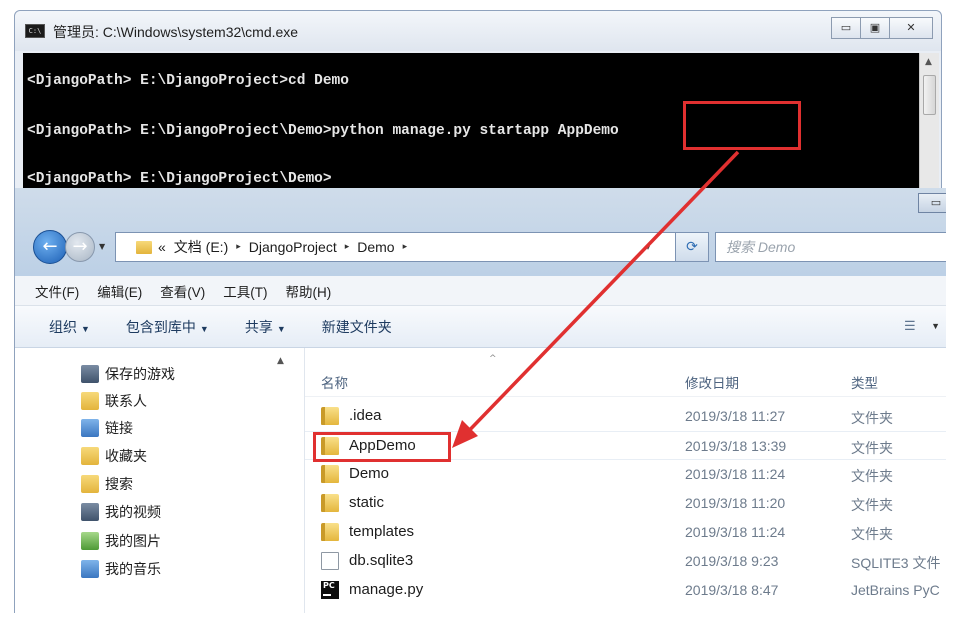 This screenshot has width=954, height=621. Describe the element at coordinates (121, 512) in the screenshot. I see `nav-item-videos: 我的视频` at that location.